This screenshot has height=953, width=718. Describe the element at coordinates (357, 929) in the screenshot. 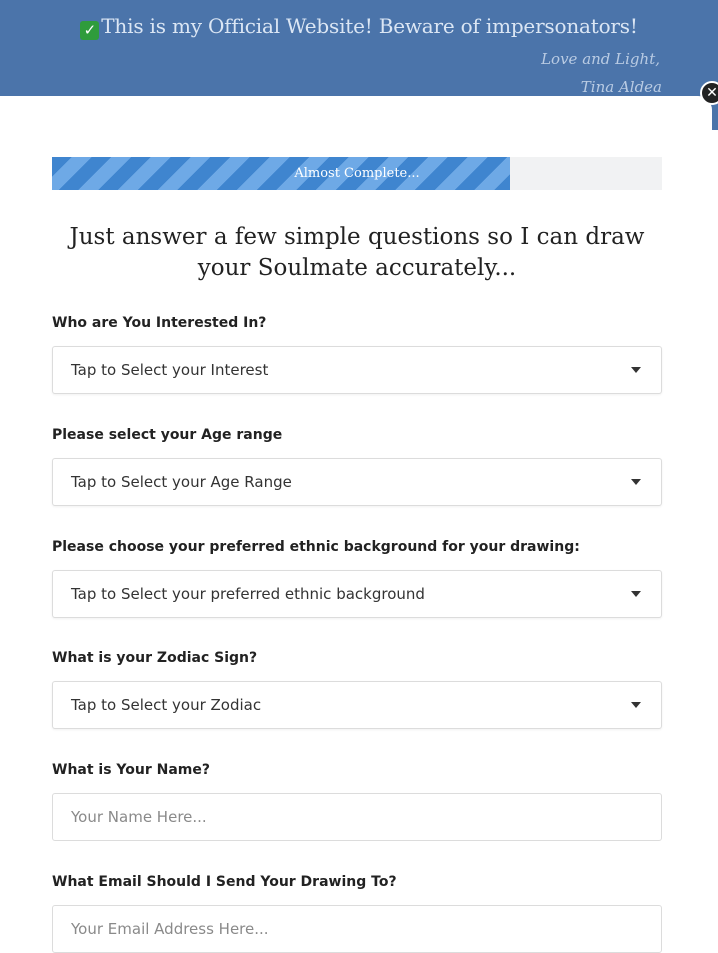

I see `email-input` at that location.